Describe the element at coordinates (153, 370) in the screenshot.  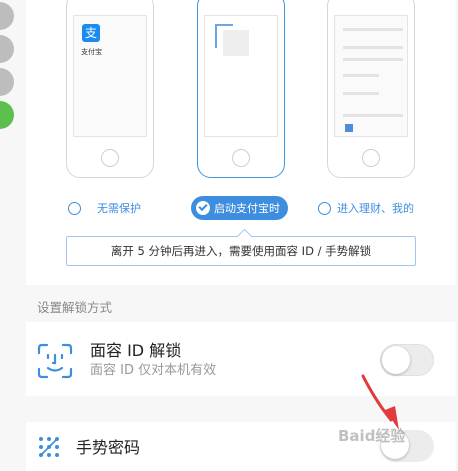
I see `face-id-subtitle: 面容 ID 仅对本机有效` at that location.